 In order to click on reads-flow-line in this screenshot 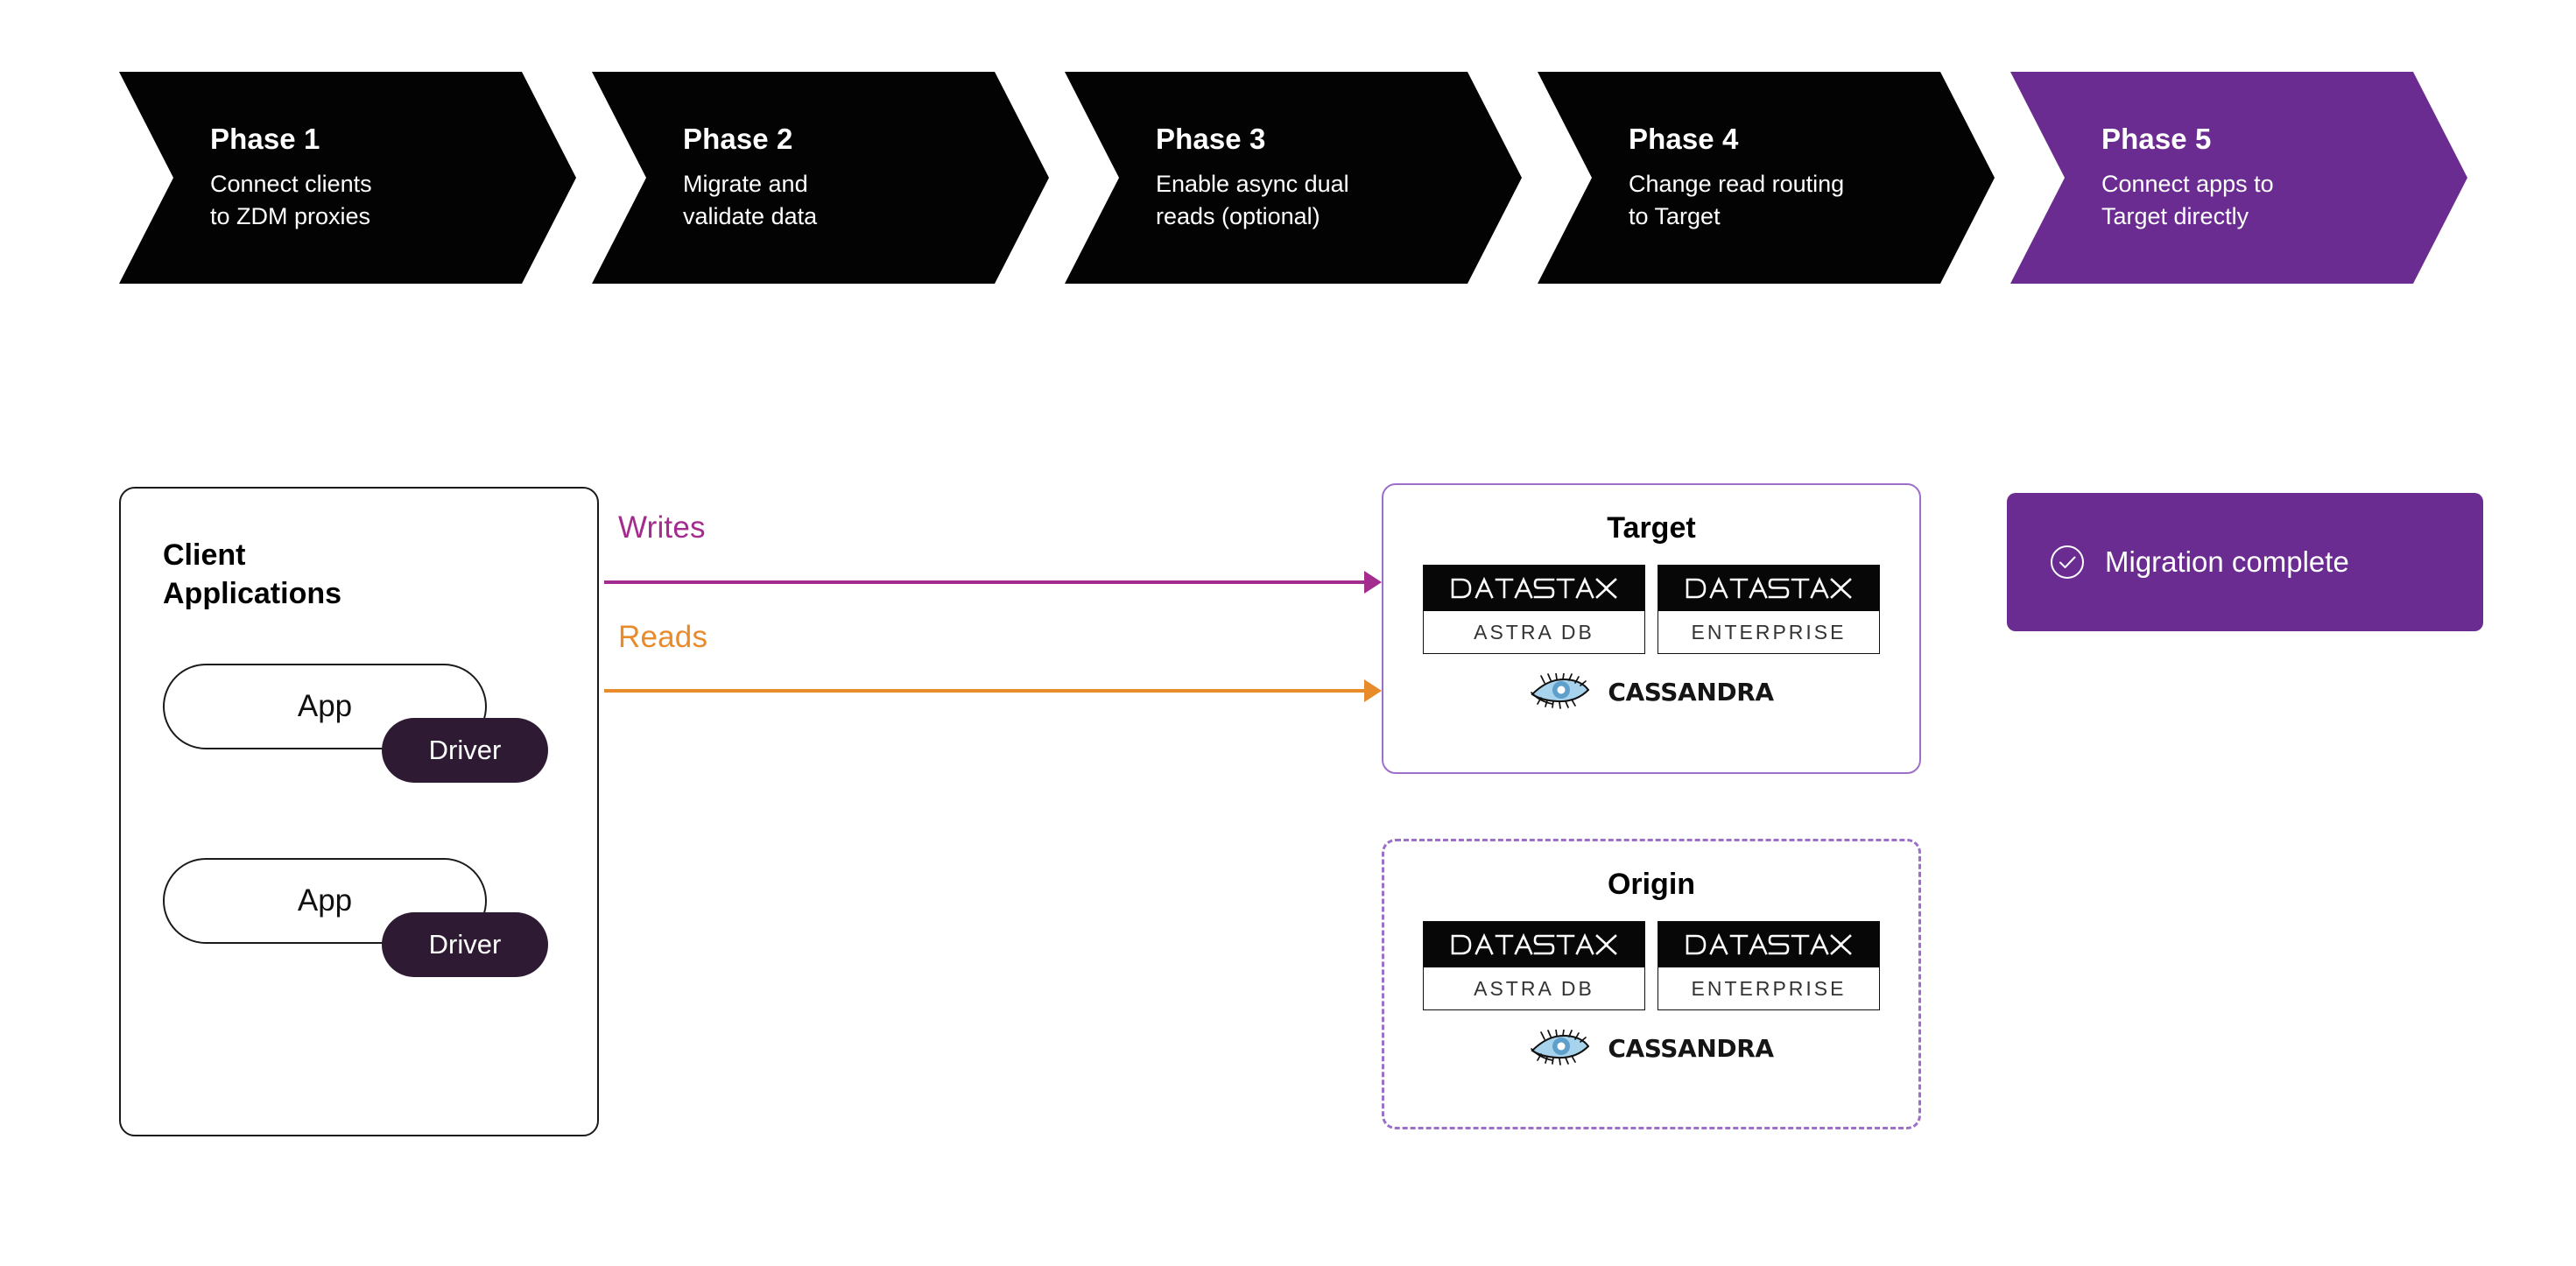, I will do `click(987, 691)`.